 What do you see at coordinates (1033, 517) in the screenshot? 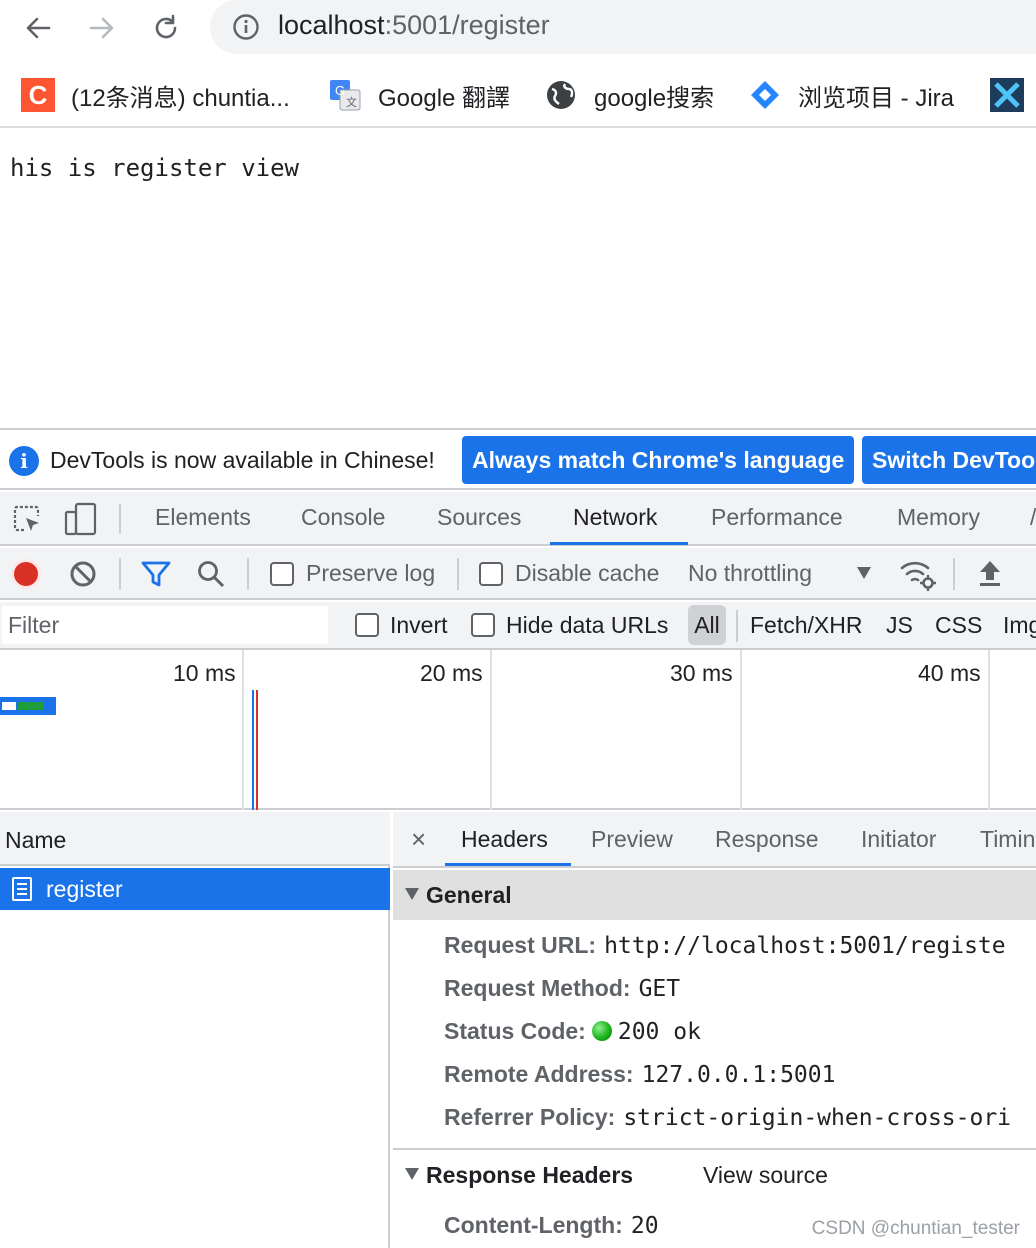
I see `more-tabs-icon: /` at bounding box center [1033, 517].